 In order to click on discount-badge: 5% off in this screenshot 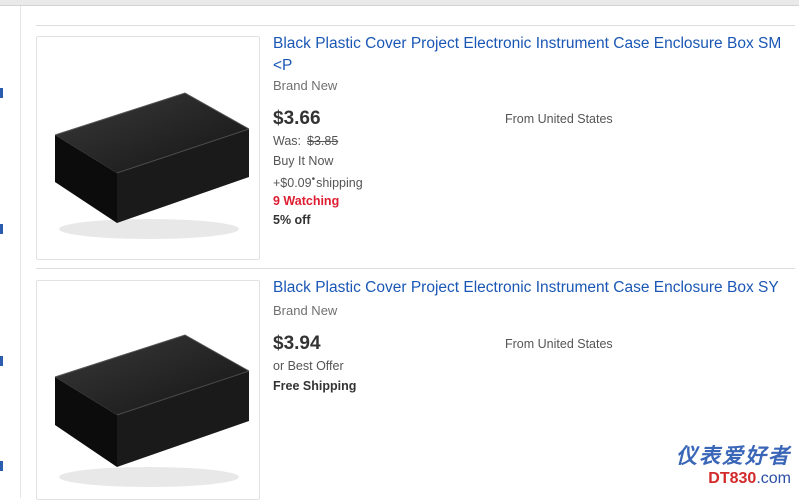, I will do `click(292, 220)`.